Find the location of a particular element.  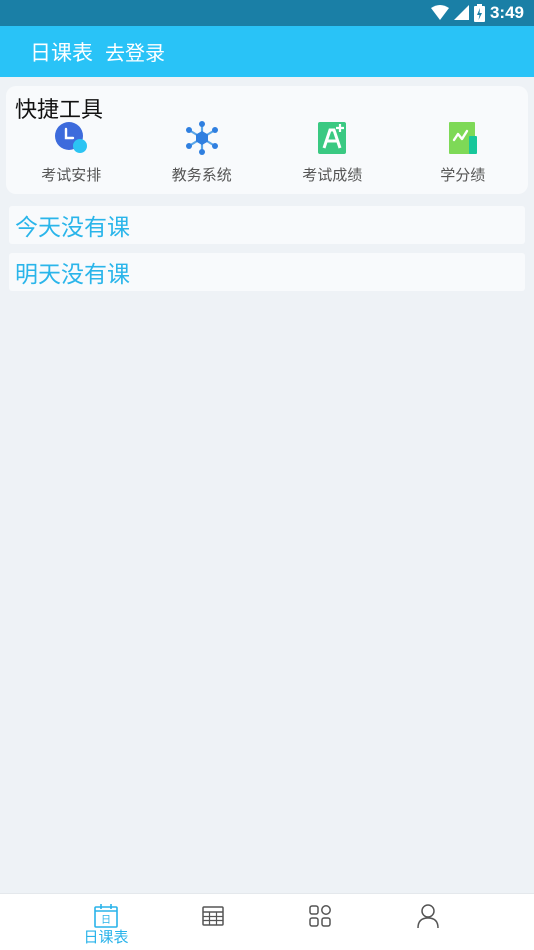

nav-tab-daily-schedule: 日 日课表 is located at coordinates (106, 922).